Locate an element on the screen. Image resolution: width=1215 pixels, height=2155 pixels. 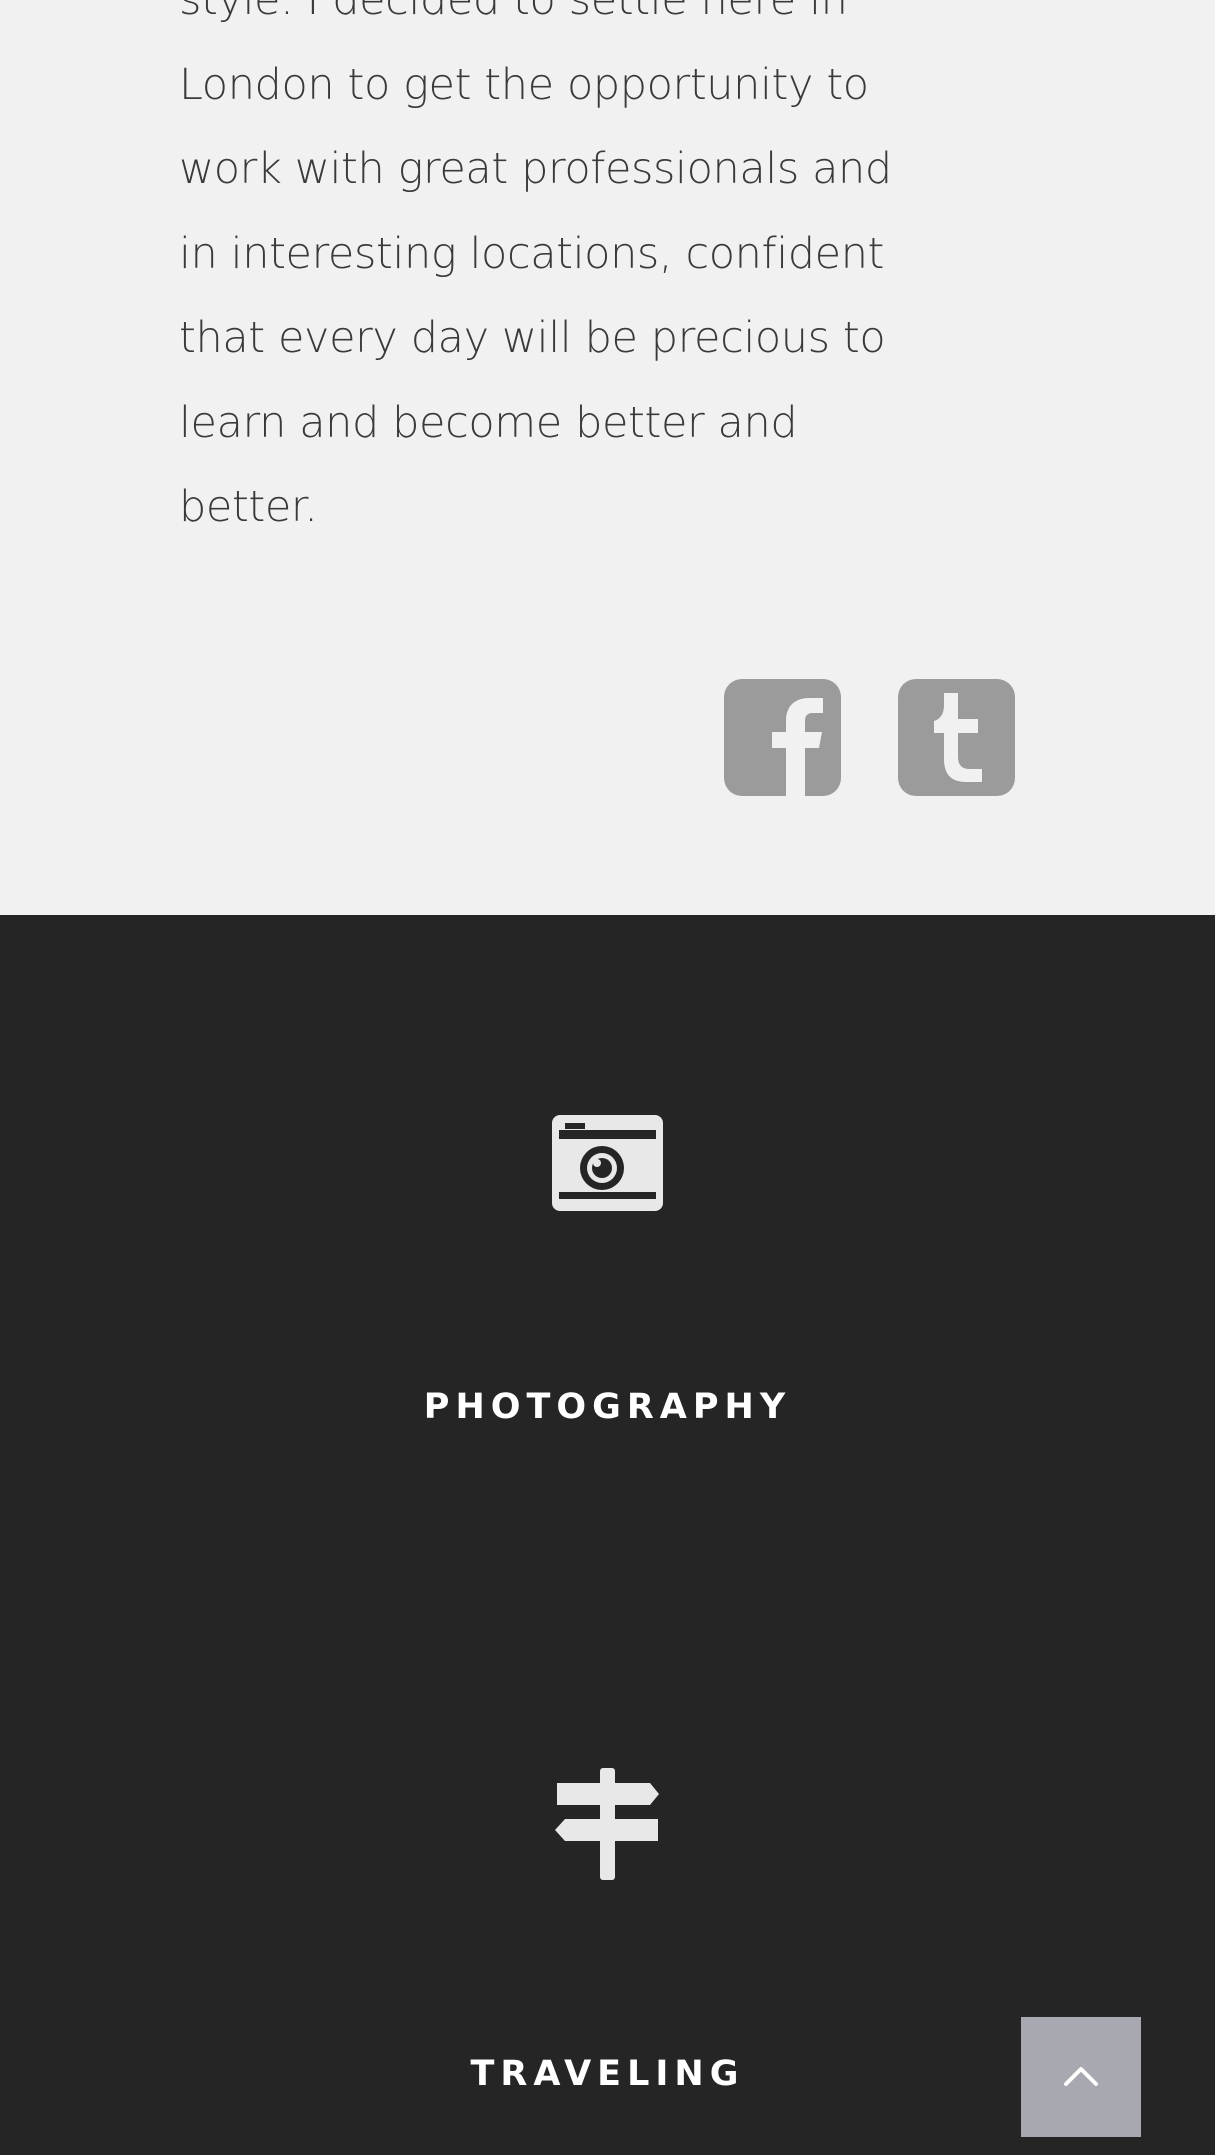
tumblr-link is located at coordinates (956, 737).